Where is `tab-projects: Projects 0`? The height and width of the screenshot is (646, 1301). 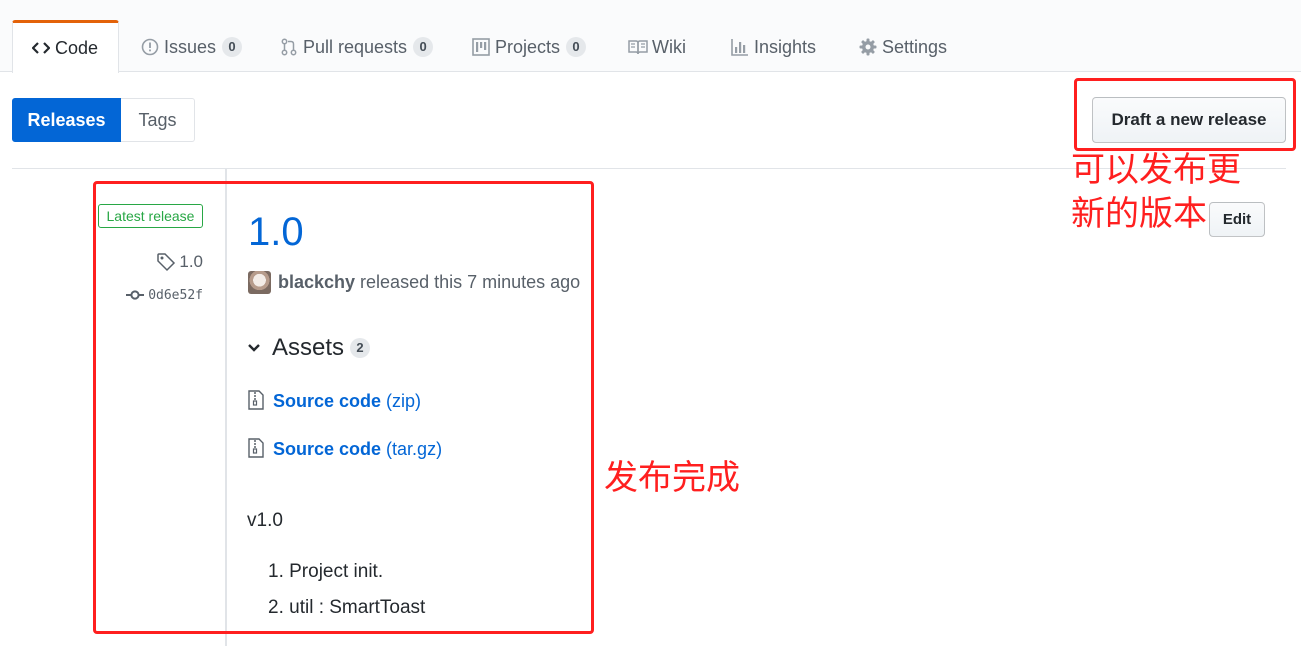
tab-projects: Projects 0 is located at coordinates (529, 47).